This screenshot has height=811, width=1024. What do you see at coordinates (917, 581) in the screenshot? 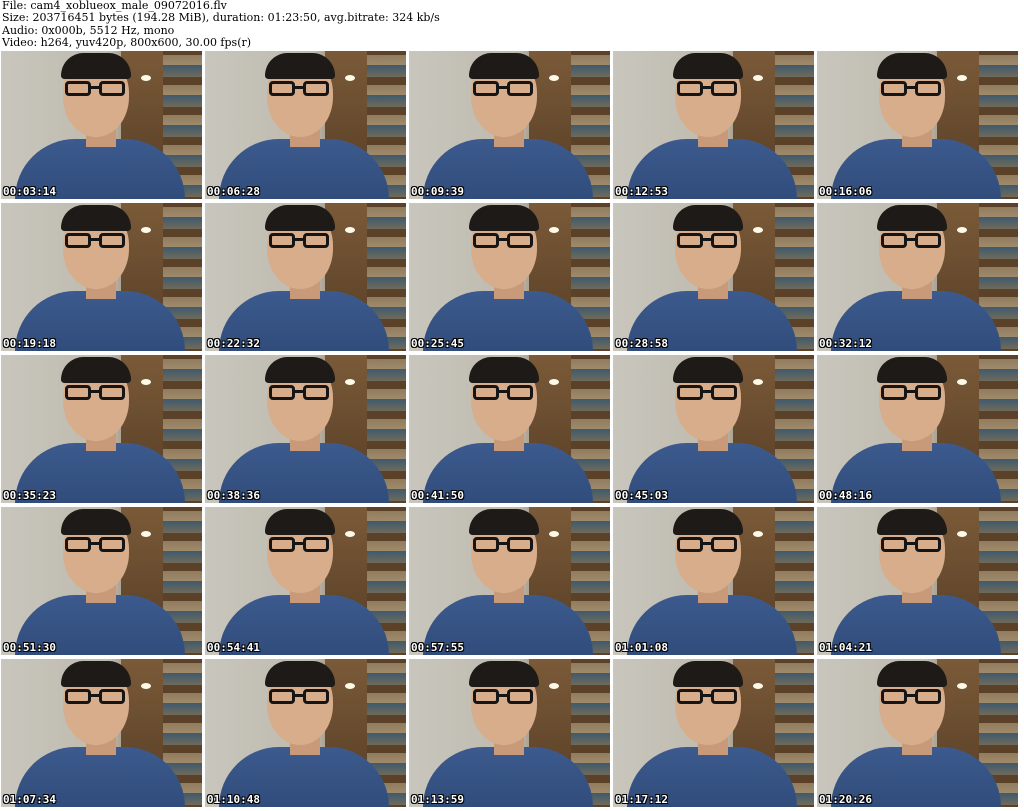
I see `video-thumbnail: 01:04:21` at bounding box center [917, 581].